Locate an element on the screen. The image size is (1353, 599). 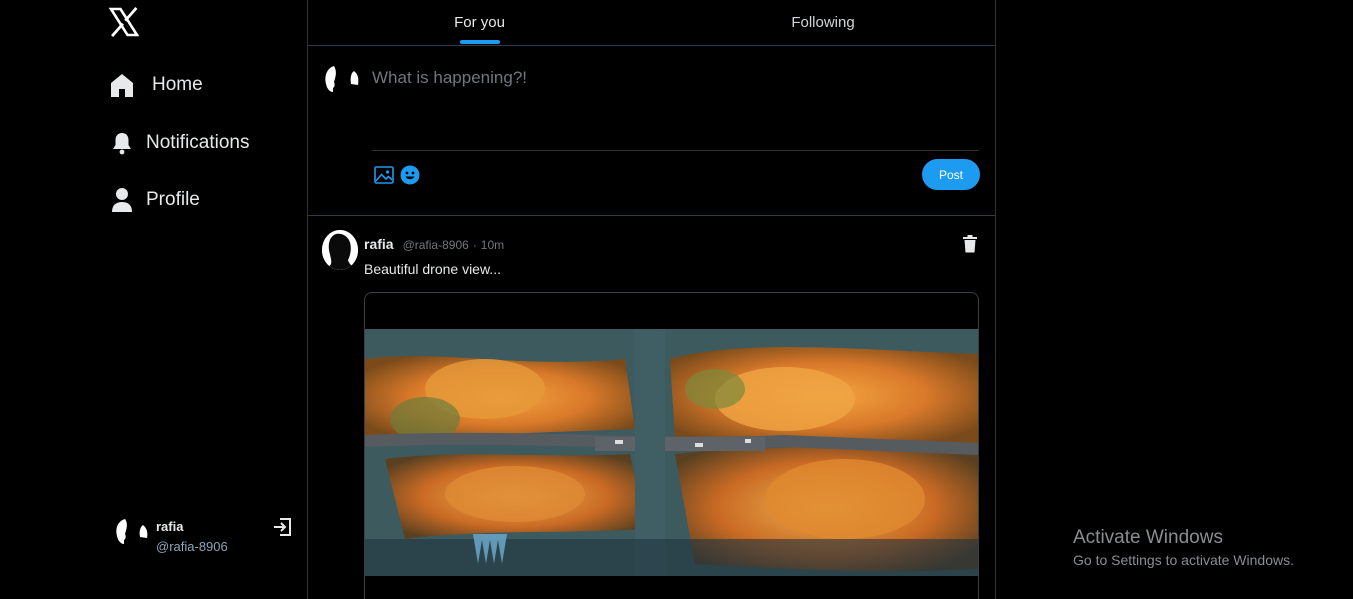
tweet-author-handle: @rafia-8906 is located at coordinates (436, 245).